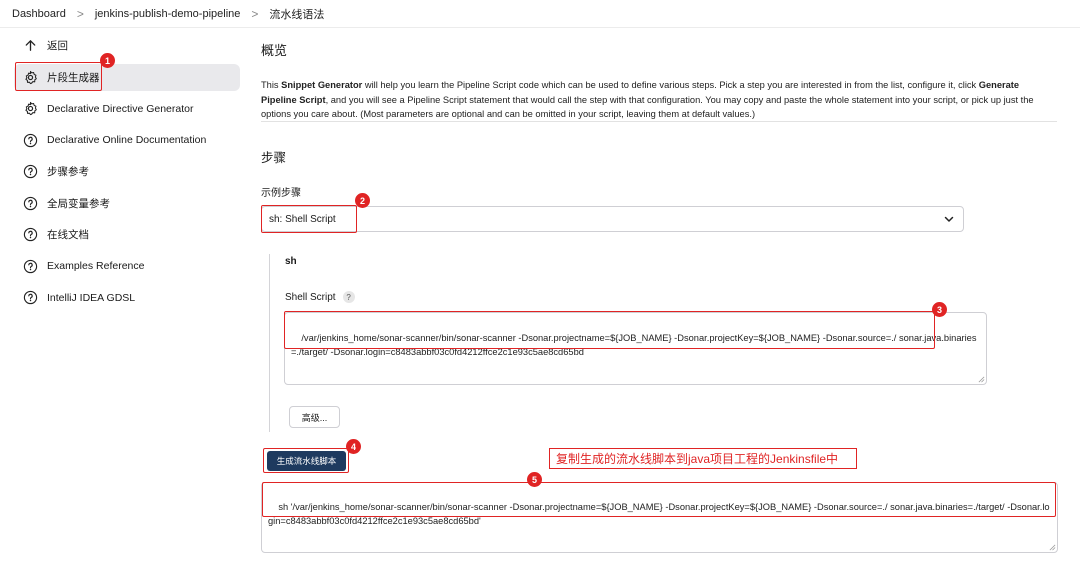 This screenshot has height=564, width=1080. What do you see at coordinates (703, 458) in the screenshot?
I see `annotation-callout: 复制生成的流水线脚本到java项目工程的Jenkinsfile中` at bounding box center [703, 458].